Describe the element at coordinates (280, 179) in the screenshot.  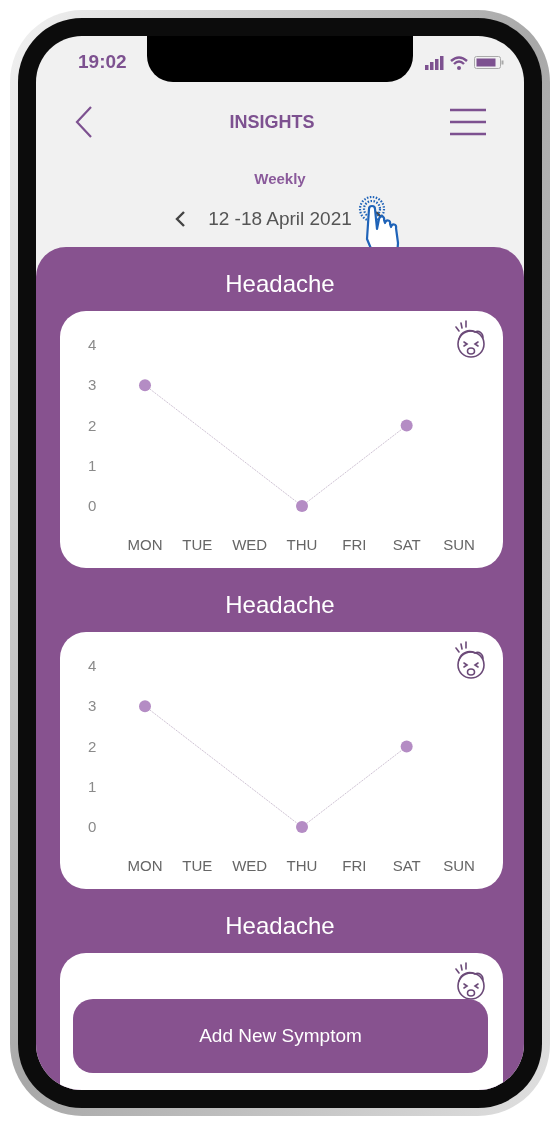
I see `period-label: Weekly` at that location.